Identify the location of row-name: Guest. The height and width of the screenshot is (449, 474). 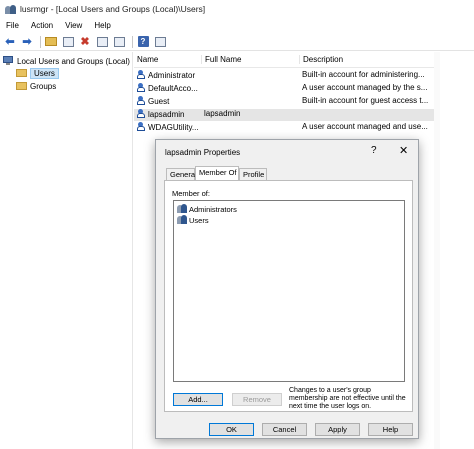
(159, 101).